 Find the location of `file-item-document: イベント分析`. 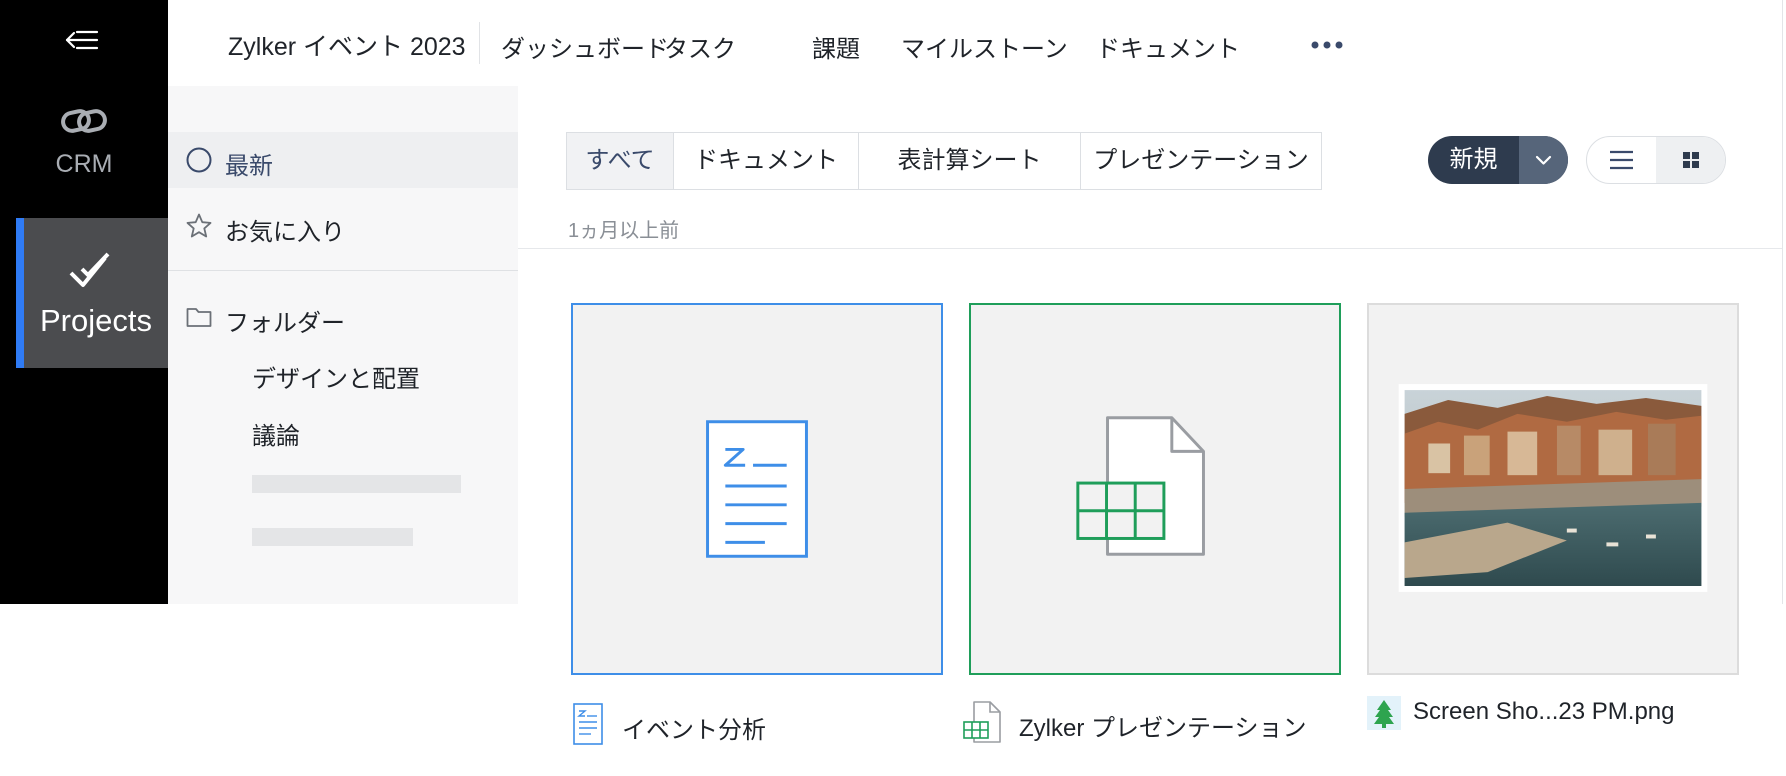

file-item-document: イベント分析 is located at coordinates (757, 724).